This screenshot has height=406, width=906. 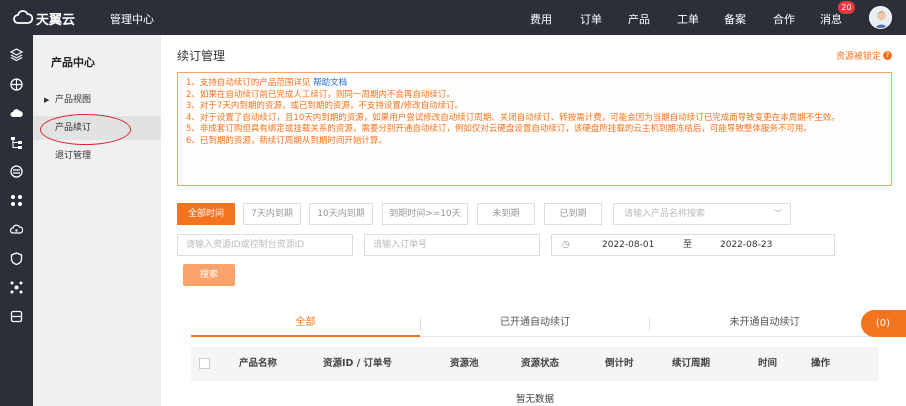 What do you see at coordinates (16, 316) in the screenshot?
I see `server-icon` at bounding box center [16, 316].